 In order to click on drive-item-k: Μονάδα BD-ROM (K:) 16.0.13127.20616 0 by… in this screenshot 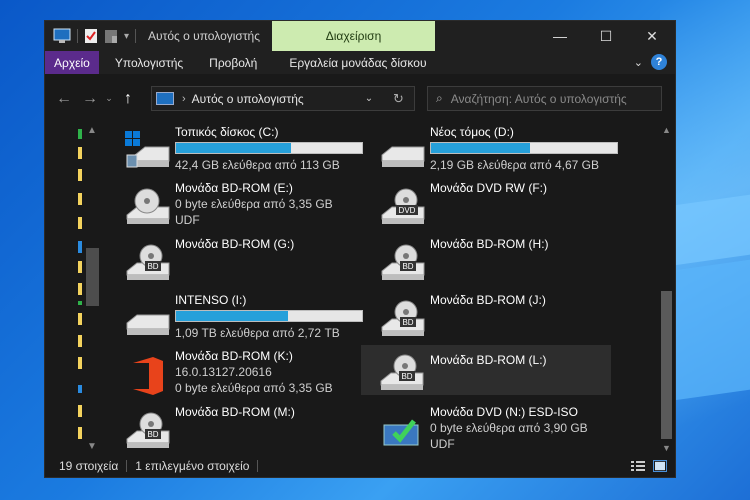, I will do `click(230, 372)`.